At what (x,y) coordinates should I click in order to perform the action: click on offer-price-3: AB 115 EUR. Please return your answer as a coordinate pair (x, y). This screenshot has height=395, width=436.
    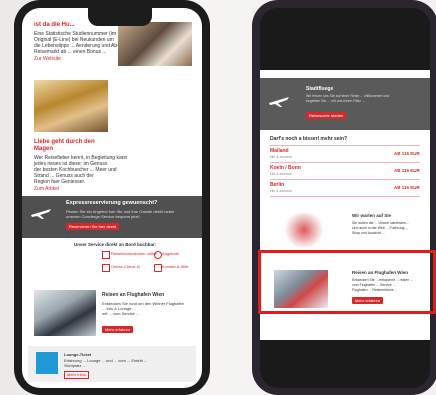
    Looking at the image, I should click on (407, 188).